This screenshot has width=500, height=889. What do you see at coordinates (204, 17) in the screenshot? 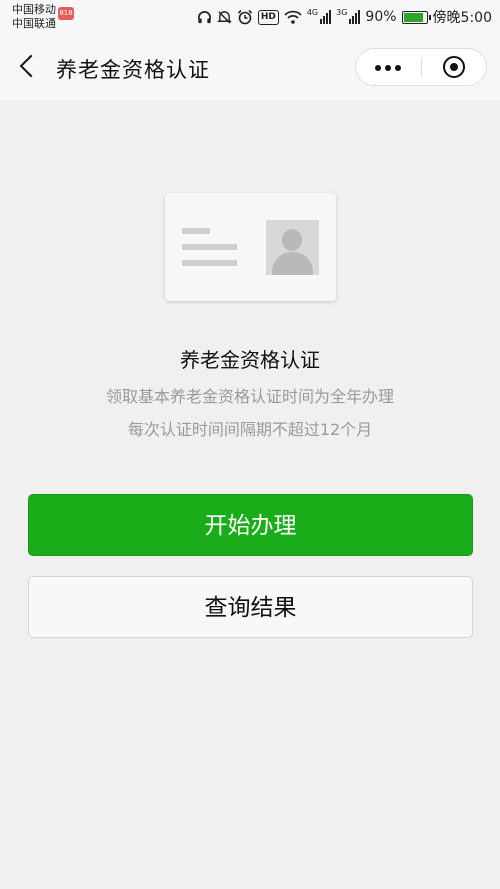
I see `headphones-icon` at bounding box center [204, 17].